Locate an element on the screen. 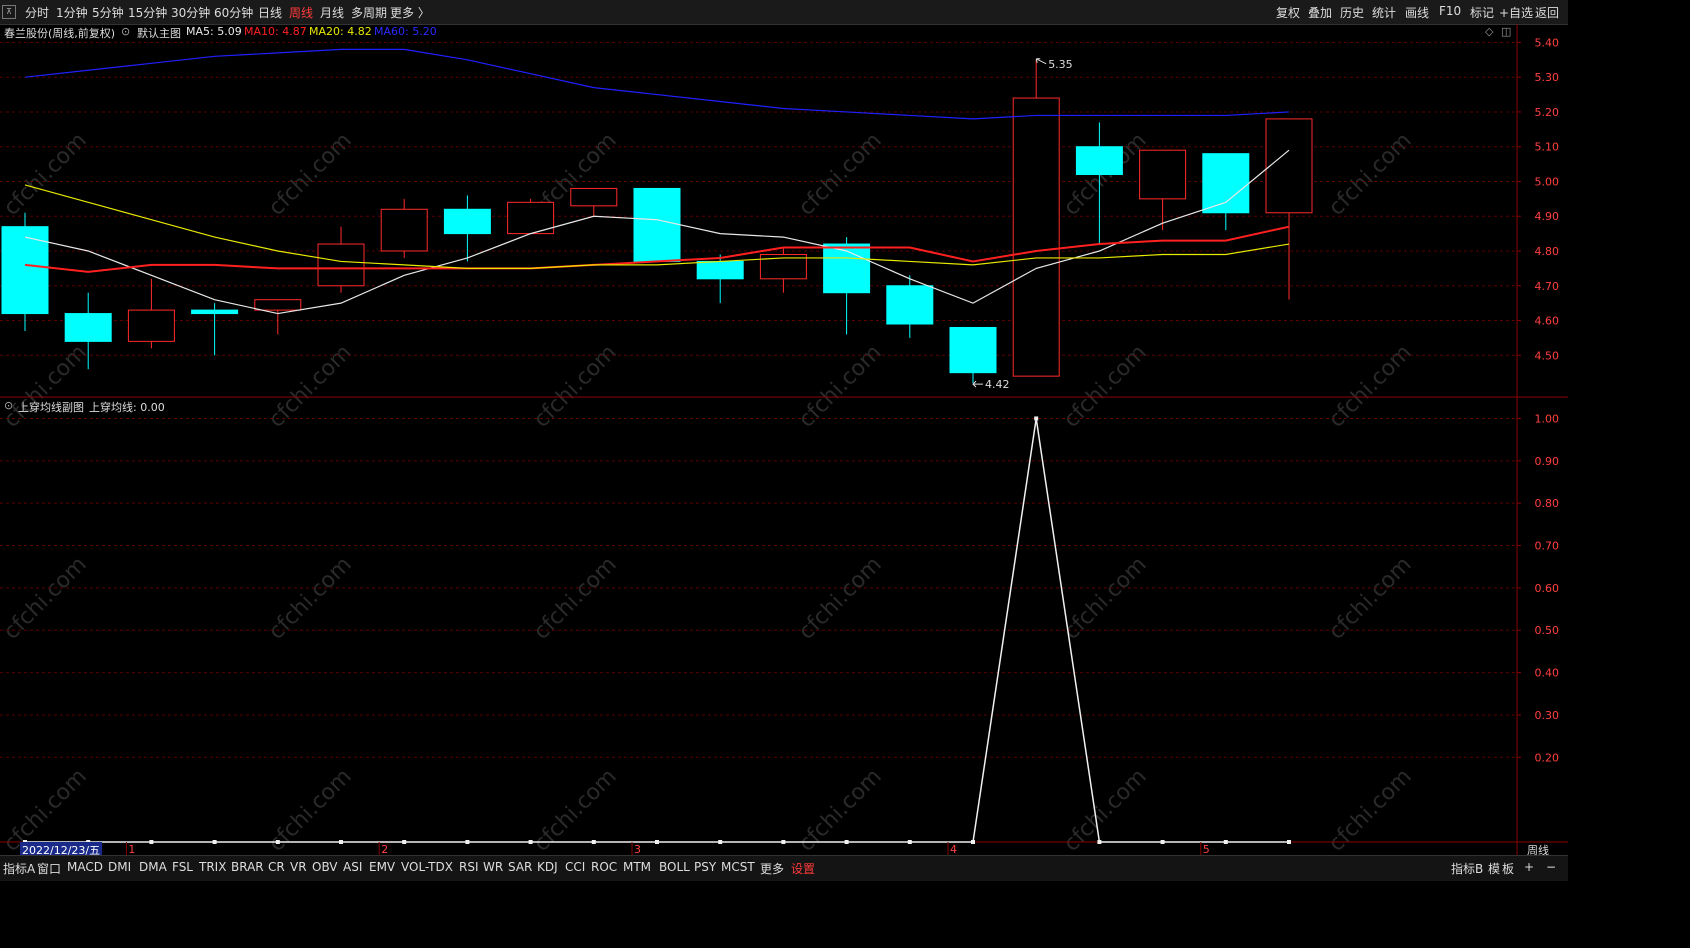  indicator-tab-7: BRAR is located at coordinates (247, 867).